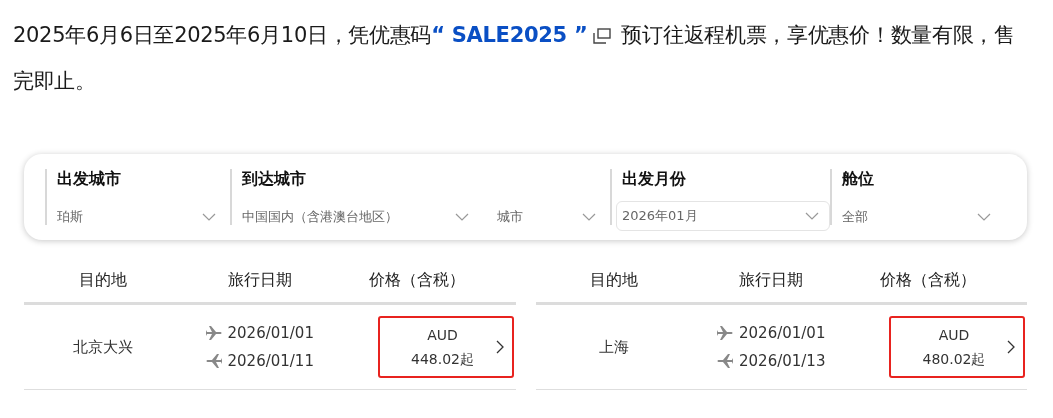 This screenshot has width=1053, height=418. I want to click on price-button: AUD 448.02起, so click(445, 347).